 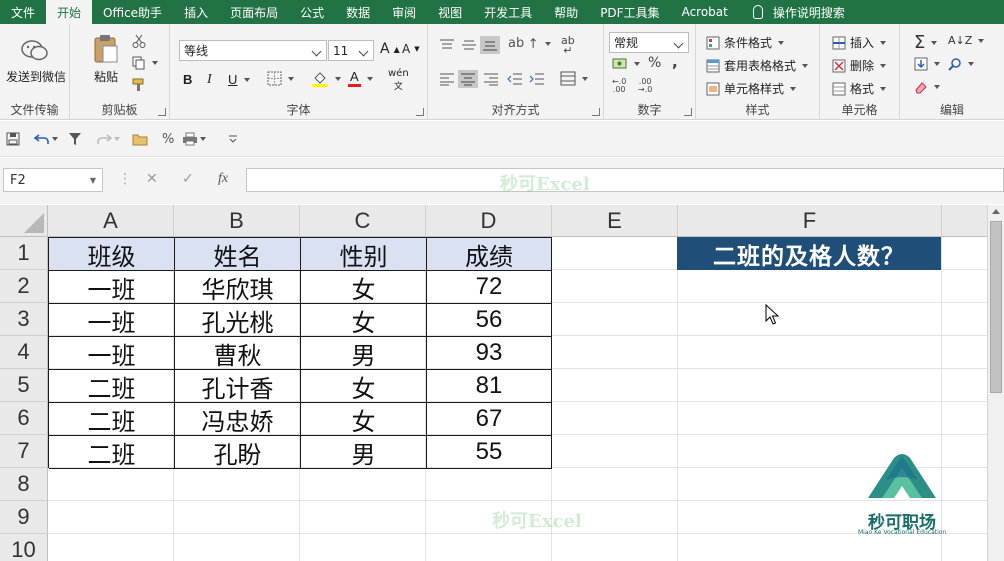 What do you see at coordinates (140, 139) in the screenshot?
I see `open-folder-icon` at bounding box center [140, 139].